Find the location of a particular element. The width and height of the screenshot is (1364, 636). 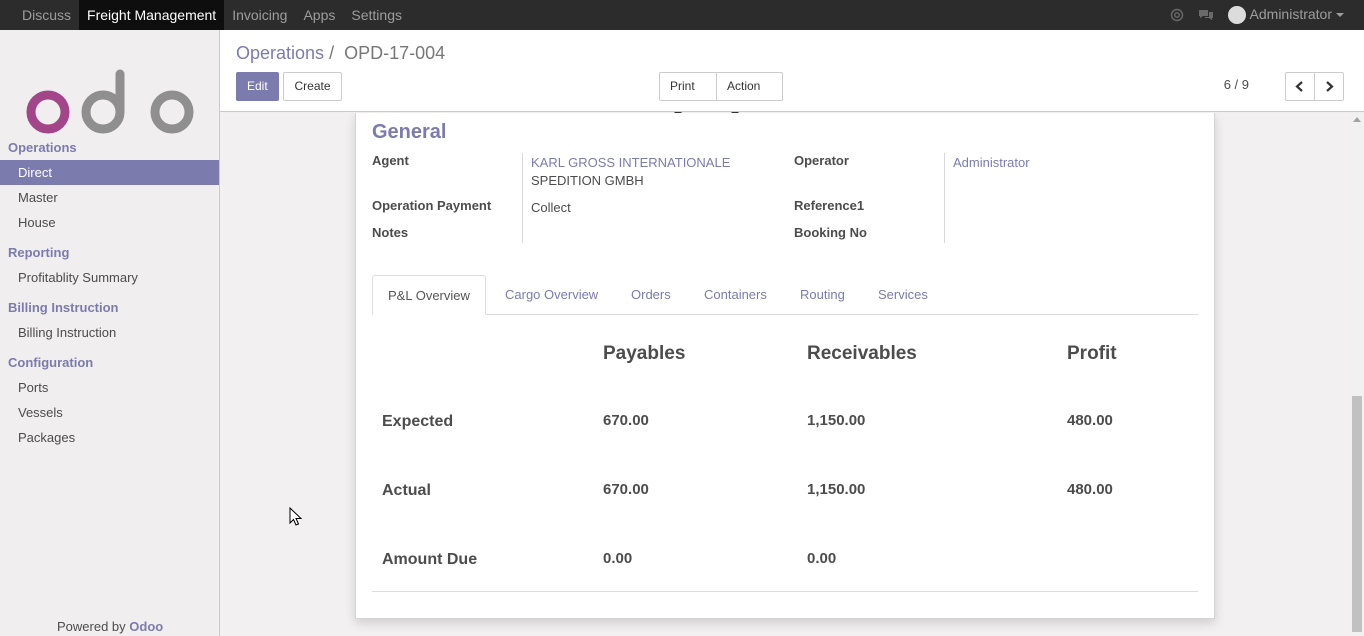

sidebar-item-billing-instruction: Billing Instruction is located at coordinates (109, 332).